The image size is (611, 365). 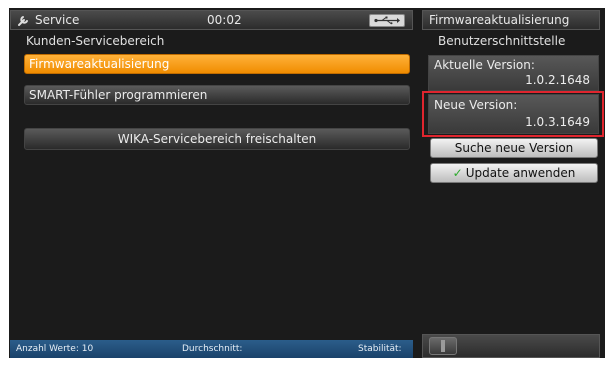 What do you see at coordinates (99, 64) in the screenshot?
I see `menu-item-label: Firmwareaktualisierung` at bounding box center [99, 64].